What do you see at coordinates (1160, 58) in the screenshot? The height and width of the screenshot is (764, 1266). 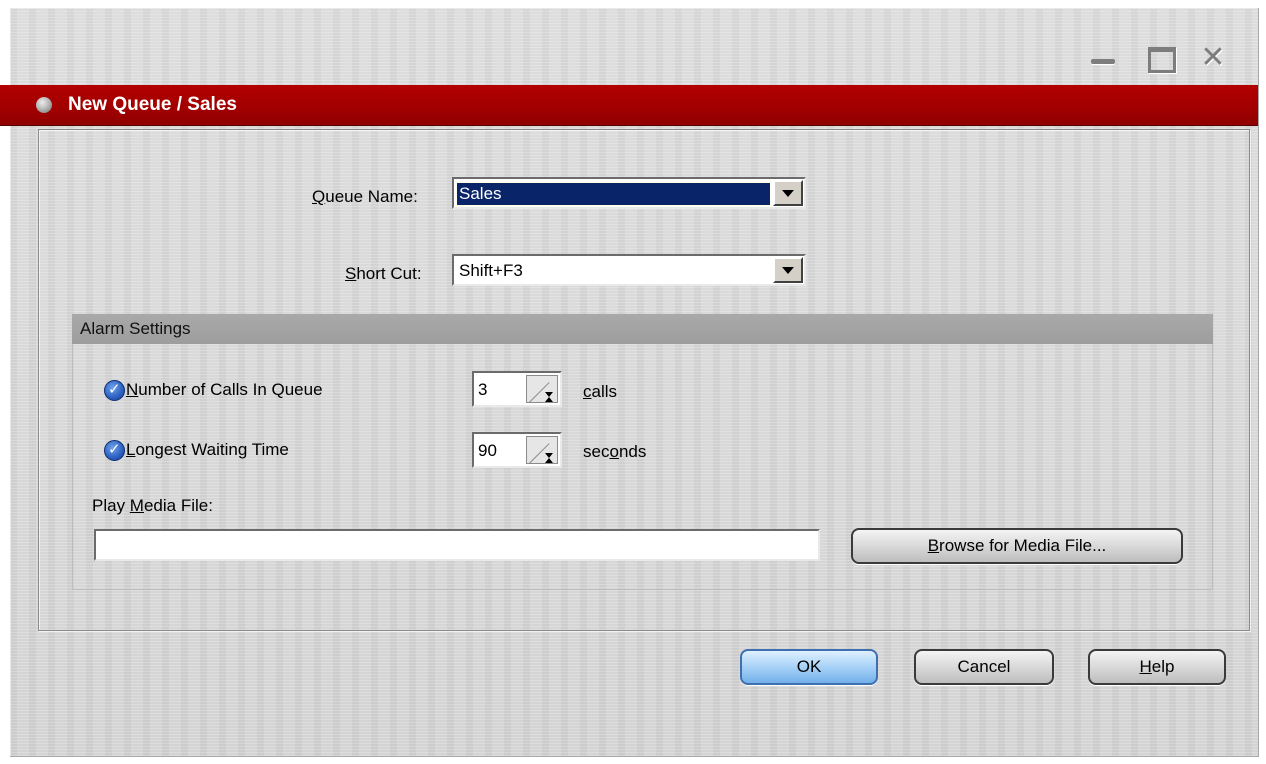 I see `maximize-icon` at bounding box center [1160, 58].